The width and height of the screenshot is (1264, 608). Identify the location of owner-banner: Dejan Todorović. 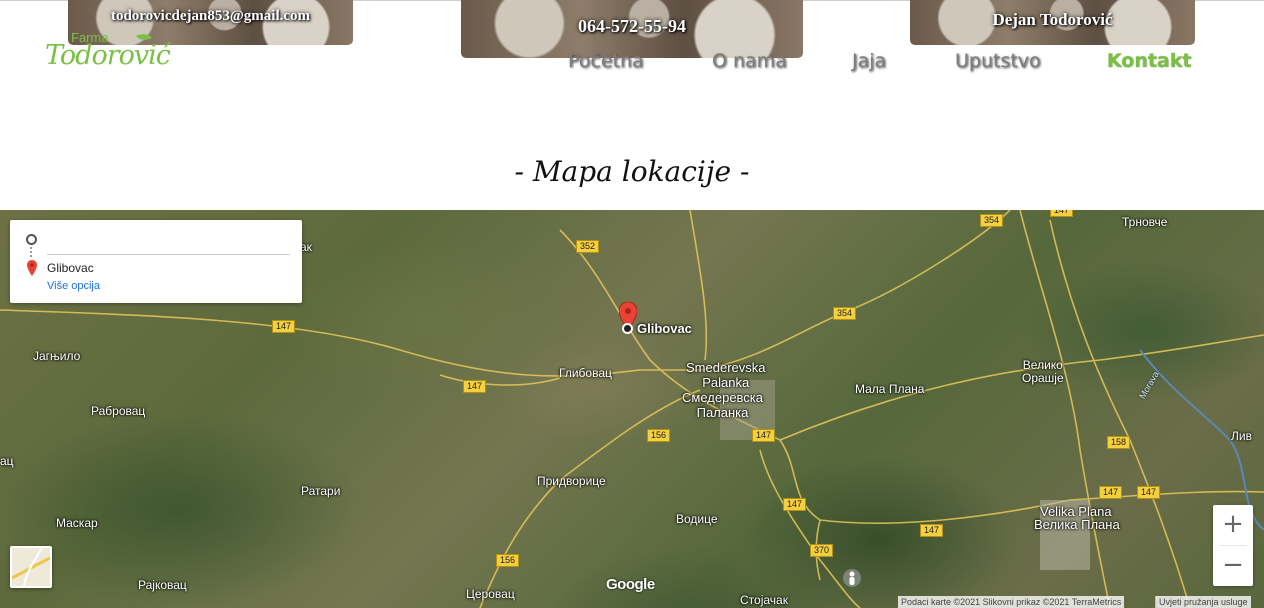
(1052, 22).